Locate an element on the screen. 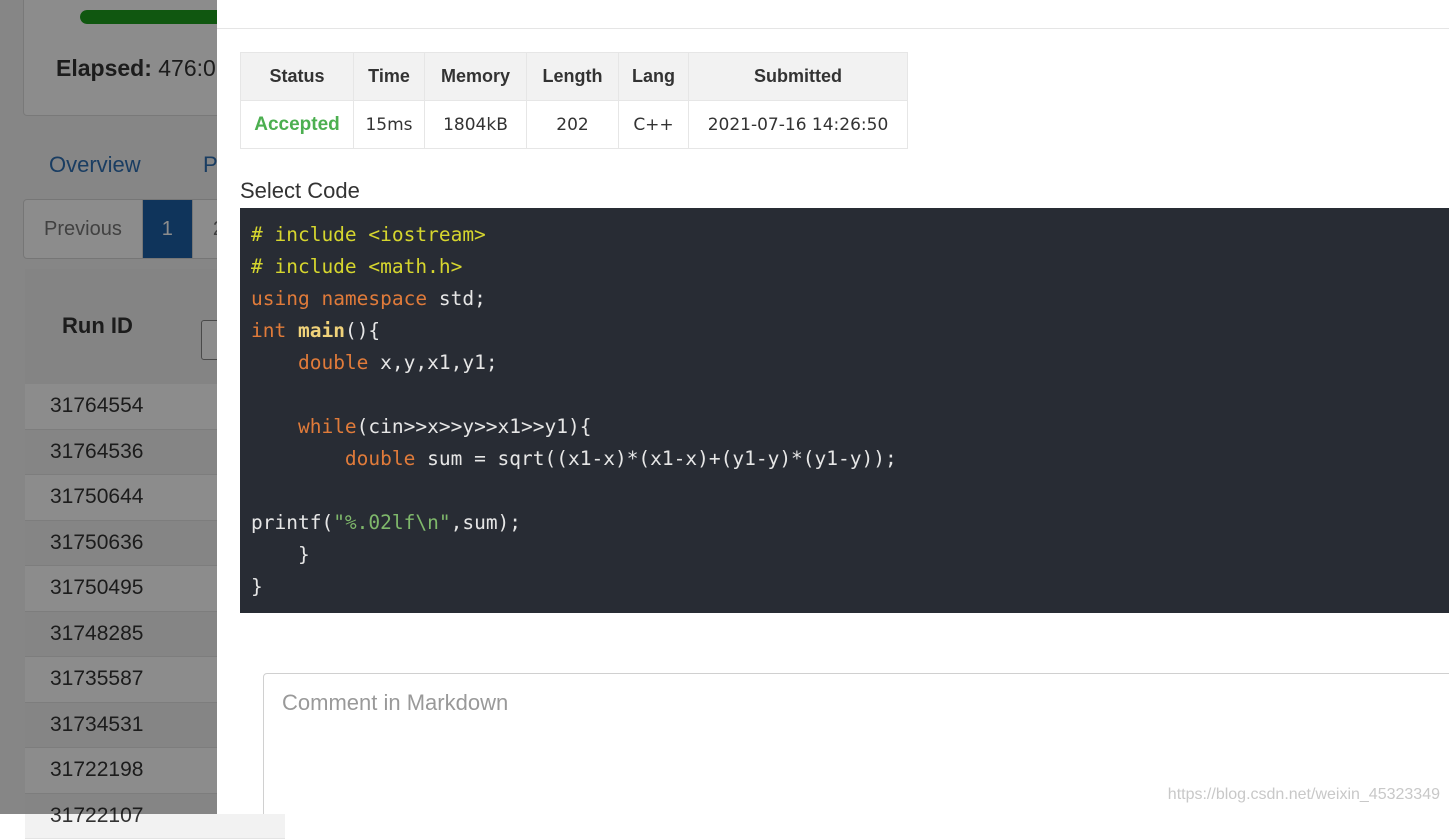 The height and width of the screenshot is (839, 1449). watermark-text: https://blog.csdn.net/weixin_45323349 is located at coordinates (1304, 795).